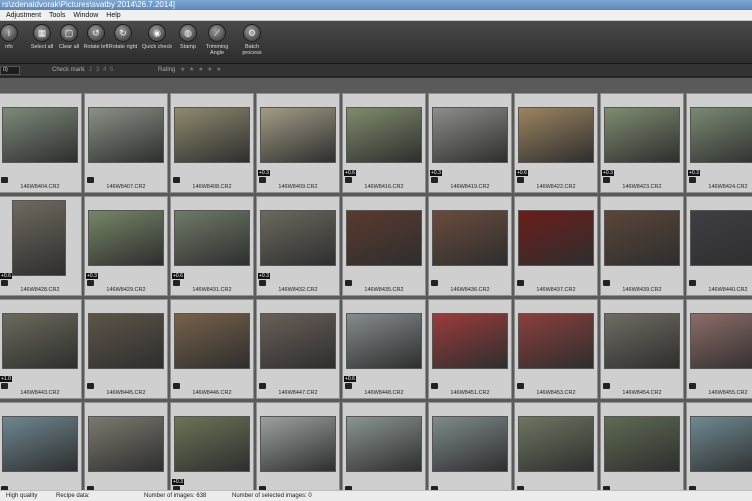 The height and width of the screenshot is (501, 752). I want to click on exposure-badge: +0.6, so click(522, 173).